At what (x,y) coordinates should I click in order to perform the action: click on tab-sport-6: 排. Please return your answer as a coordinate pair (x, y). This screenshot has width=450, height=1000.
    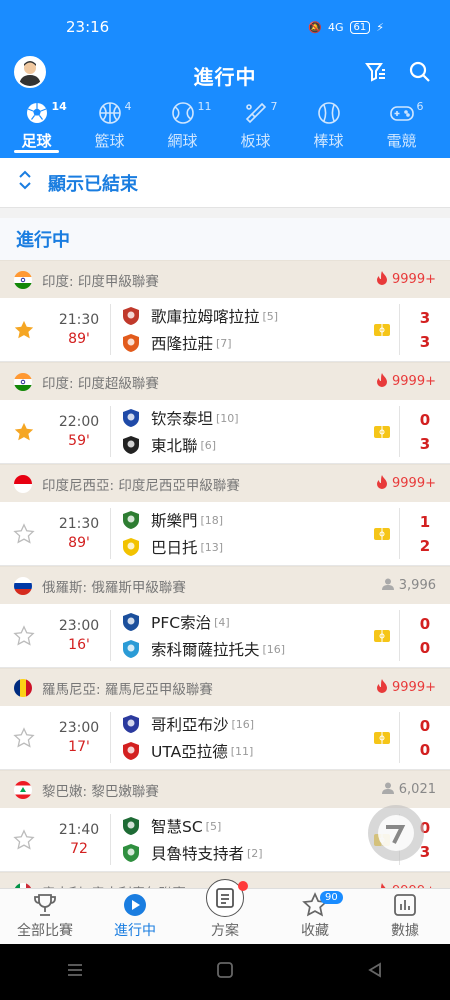
    Looking at the image, I should click on (444, 127).